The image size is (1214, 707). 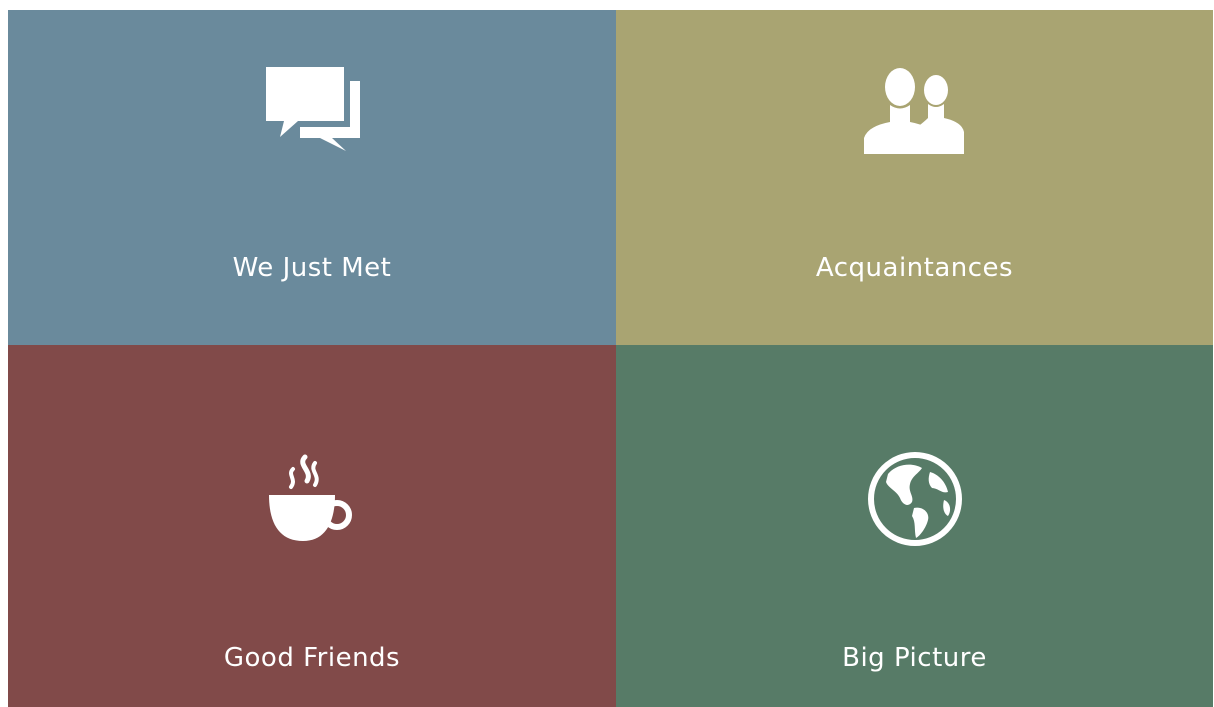 What do you see at coordinates (312, 658) in the screenshot?
I see `tile-label: Good Friends` at bounding box center [312, 658].